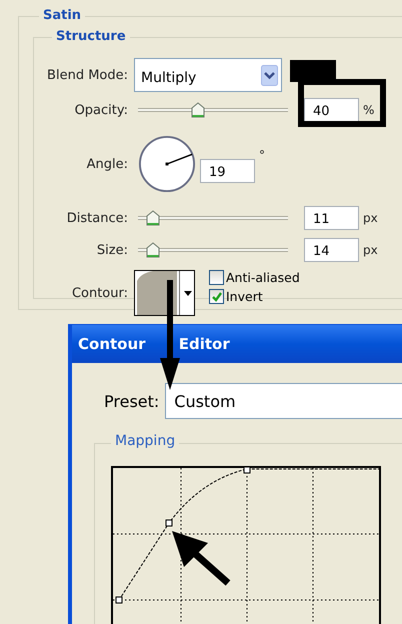 The height and width of the screenshot is (624, 402). I want to click on blend-mode-dropdown: Multiply, so click(208, 75).